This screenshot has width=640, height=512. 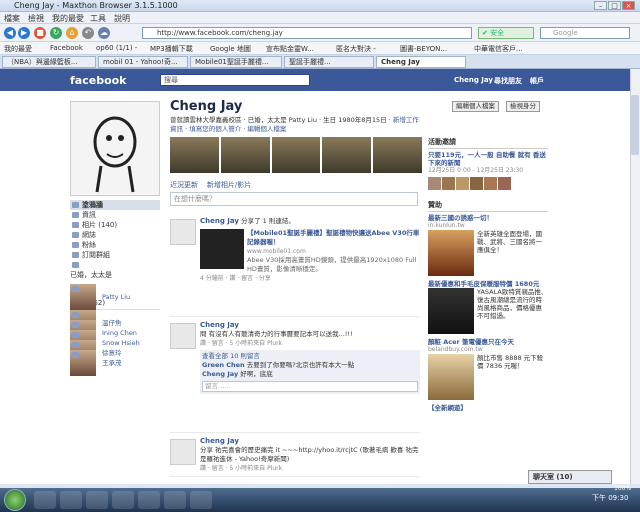 What do you see at coordinates (88, 33) in the screenshot?
I see `undo-icon: ↶` at bounding box center [88, 33].